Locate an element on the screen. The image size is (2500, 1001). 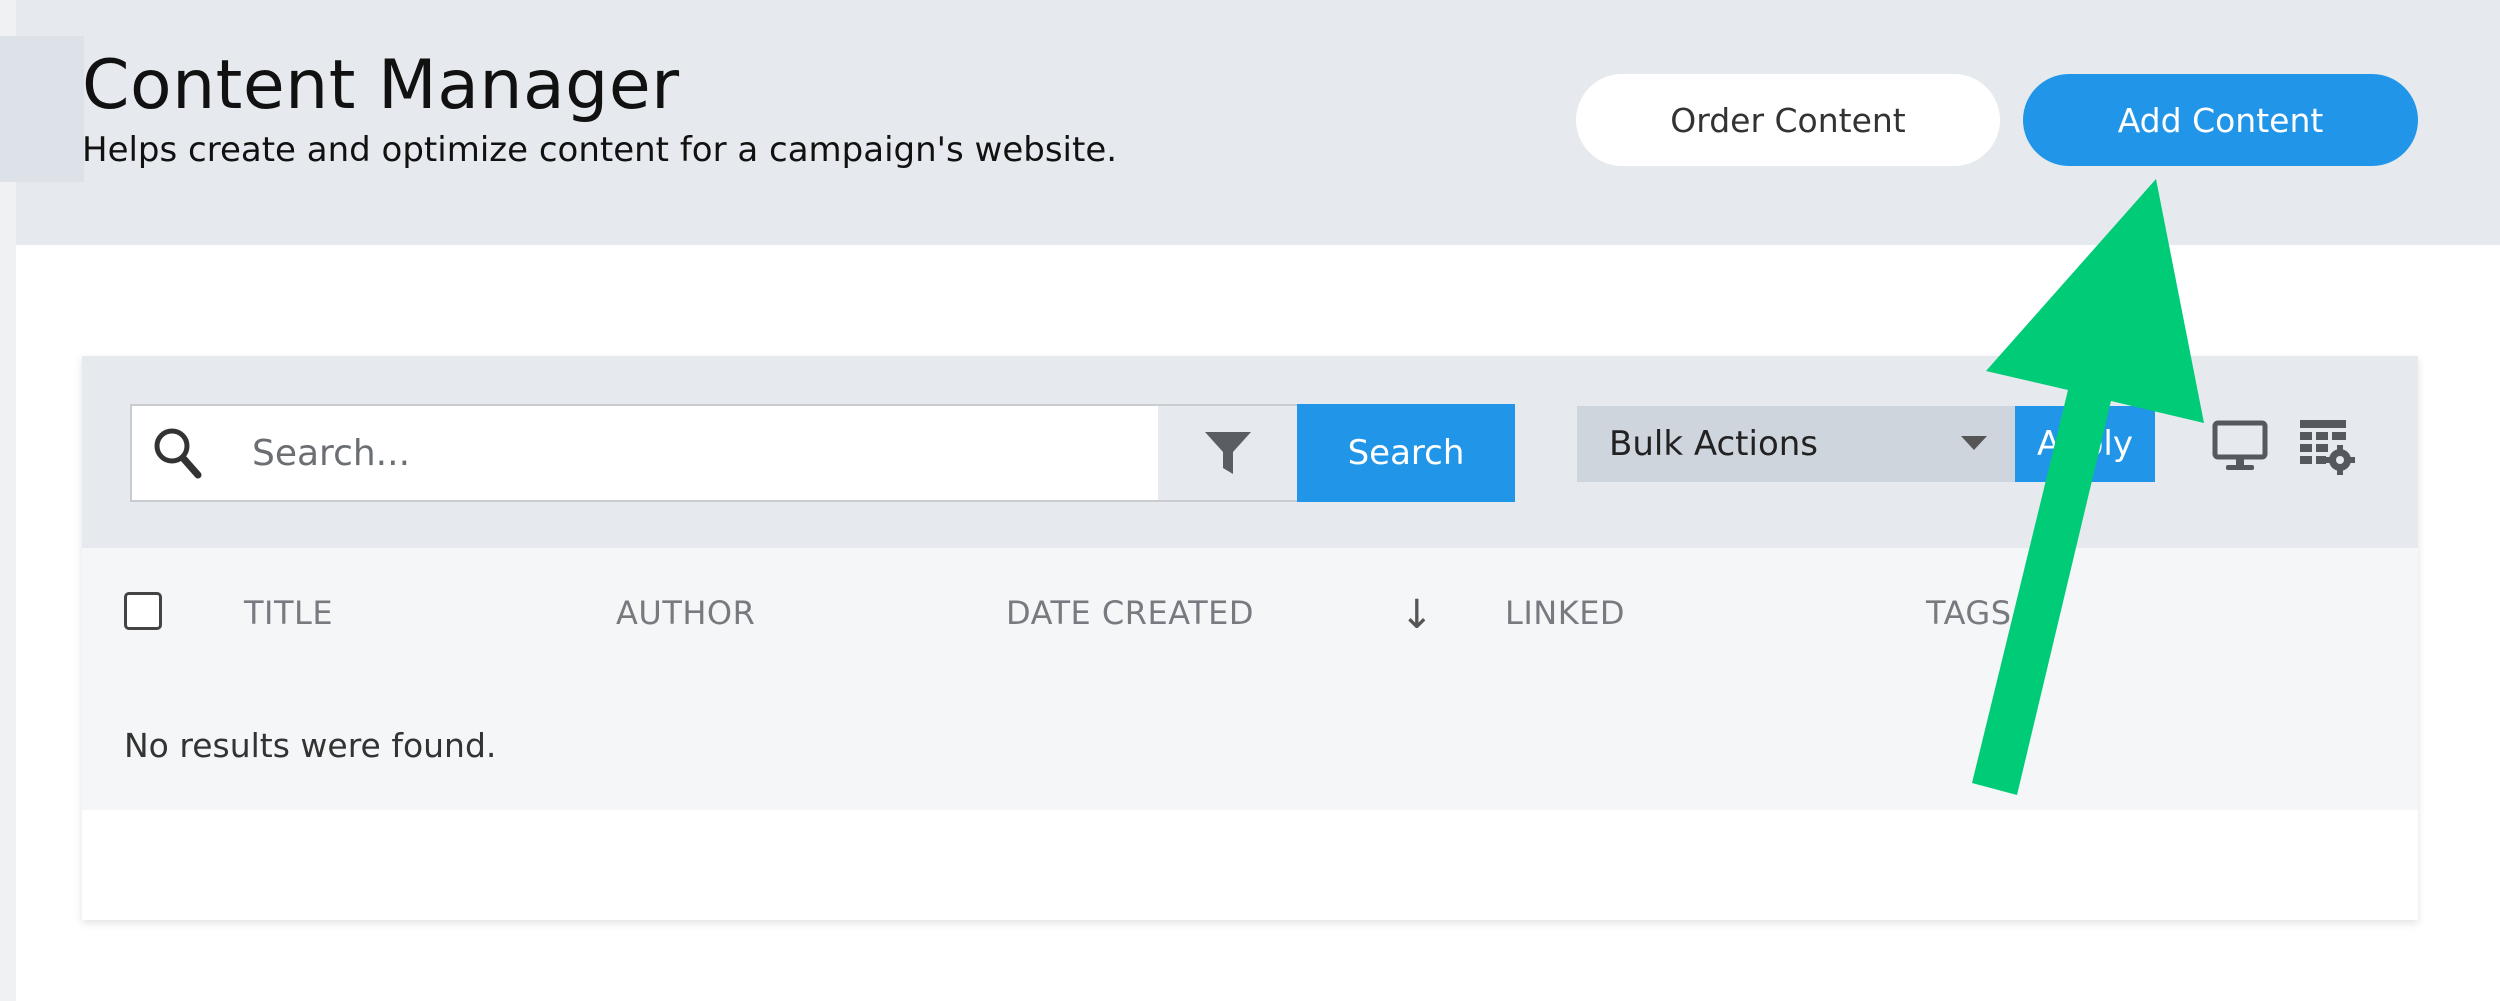
column-linked: LINKED is located at coordinates (1565, 613).